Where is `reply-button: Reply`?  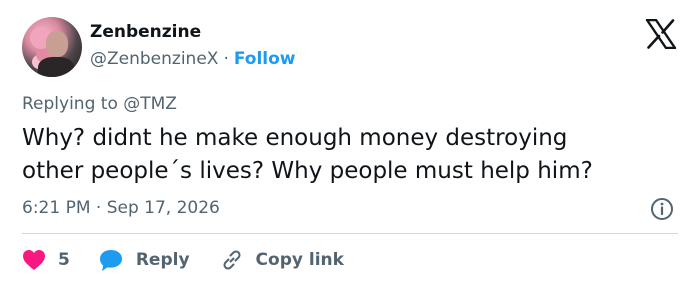
reply-button: Reply is located at coordinates (144, 260).